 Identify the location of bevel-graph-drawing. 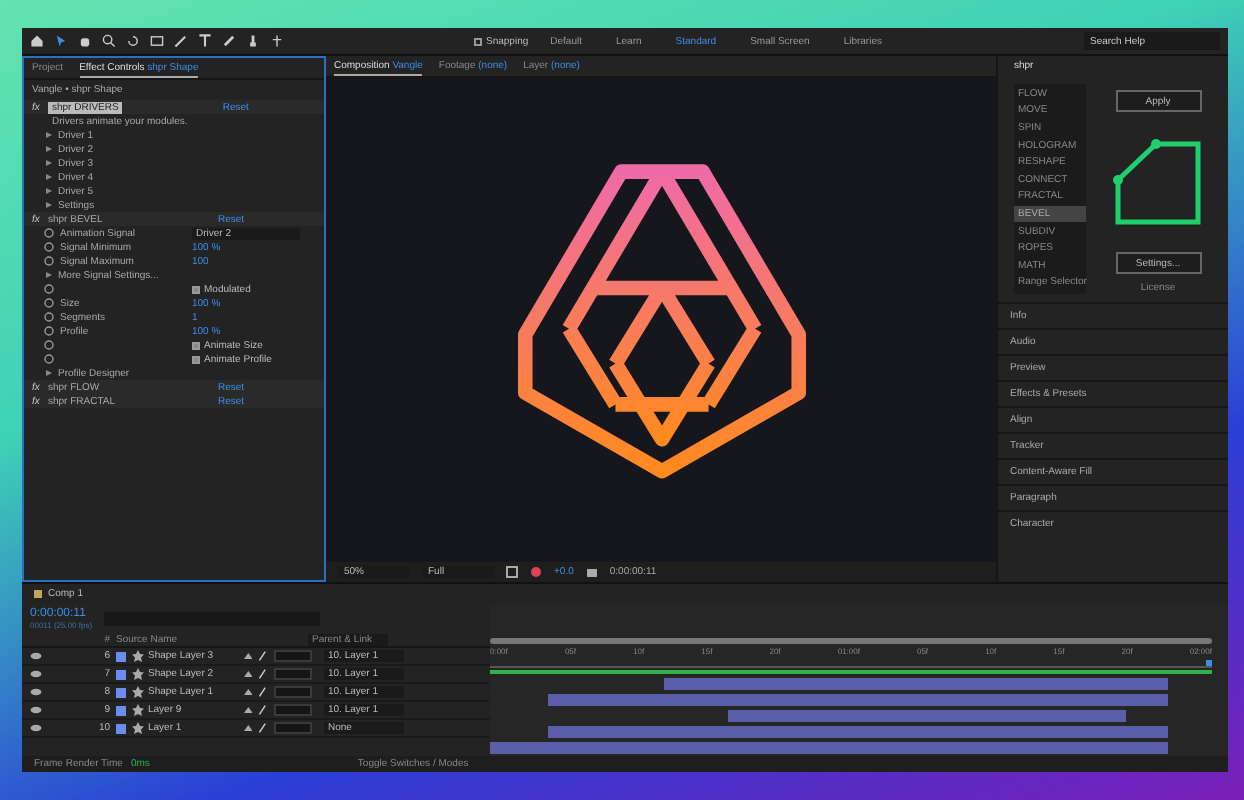
(1158, 182).